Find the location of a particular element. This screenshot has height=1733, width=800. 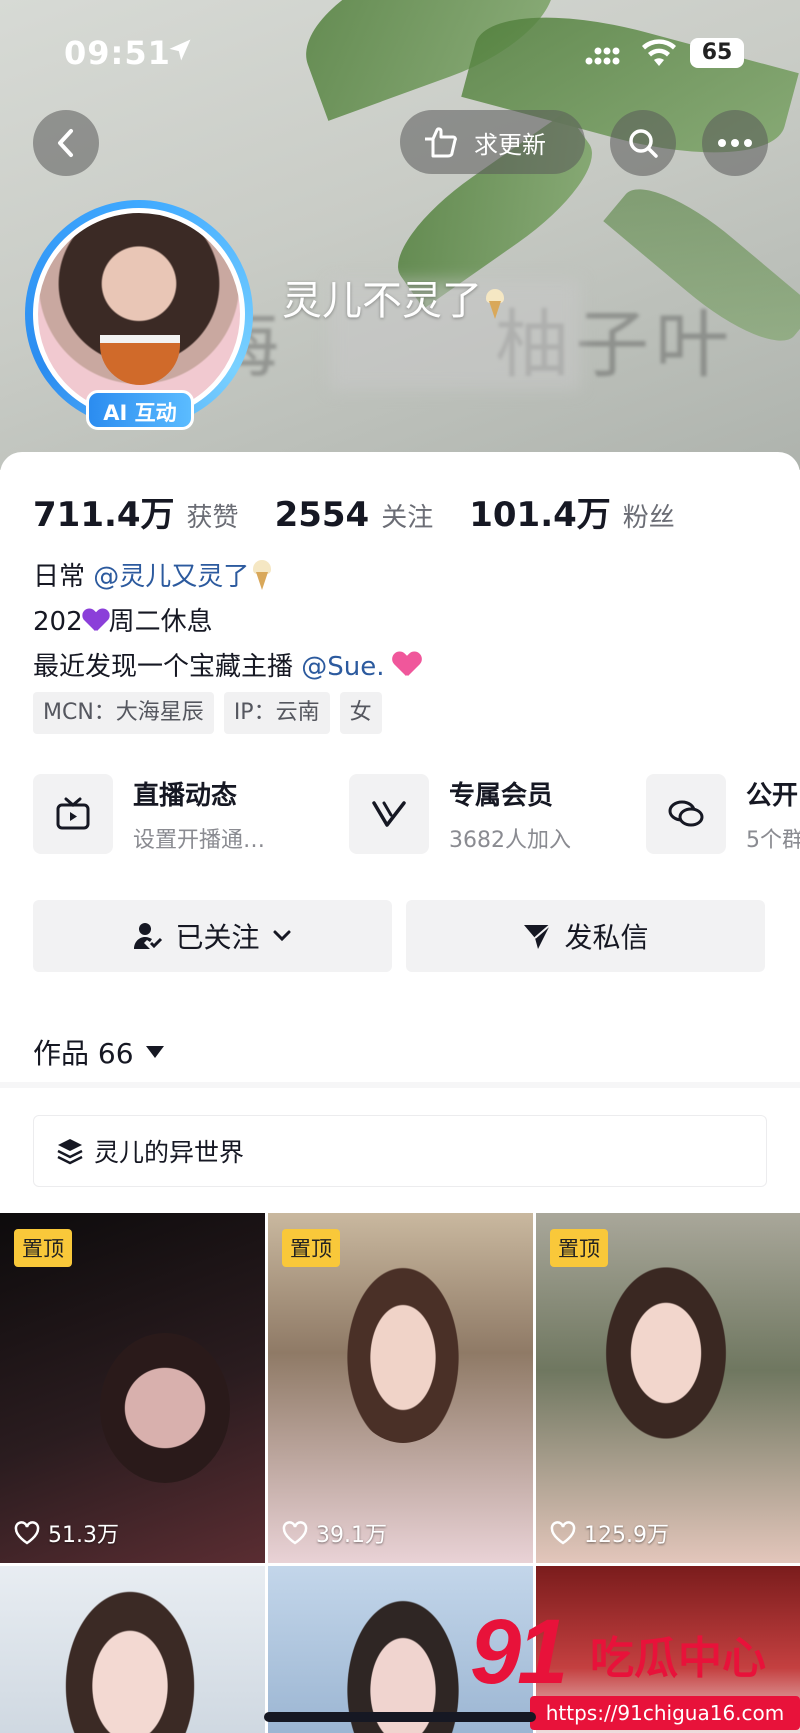

bio-line-1: 日常 @灵儿又灵了 is located at coordinates (227, 577).